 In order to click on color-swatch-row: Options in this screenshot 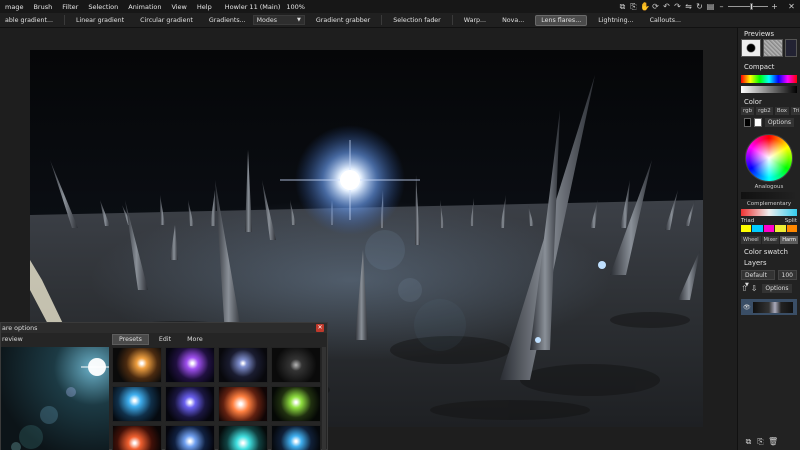, I will do `click(769, 122)`.